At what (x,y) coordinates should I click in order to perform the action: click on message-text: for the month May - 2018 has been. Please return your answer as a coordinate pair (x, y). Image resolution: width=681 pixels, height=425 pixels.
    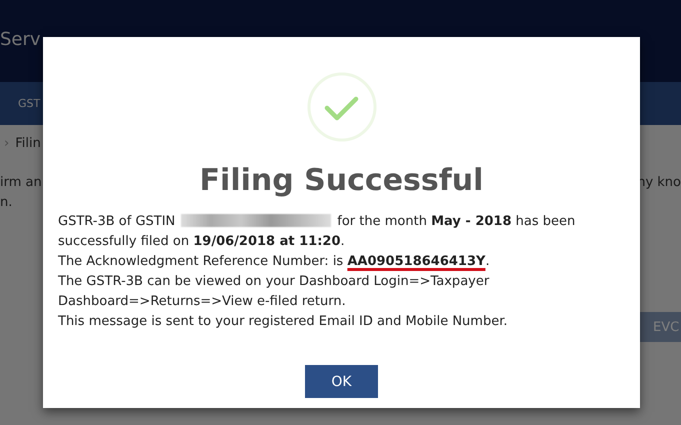
    Looking at the image, I should click on (456, 221).